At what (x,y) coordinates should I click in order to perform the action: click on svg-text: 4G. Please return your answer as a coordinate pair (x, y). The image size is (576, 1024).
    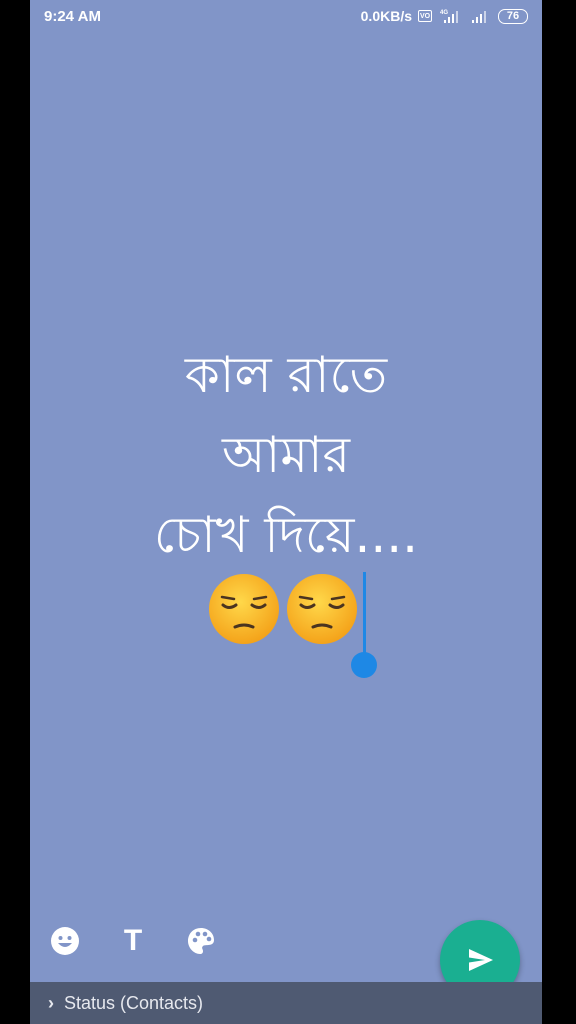
    Looking at the image, I should click on (444, 13).